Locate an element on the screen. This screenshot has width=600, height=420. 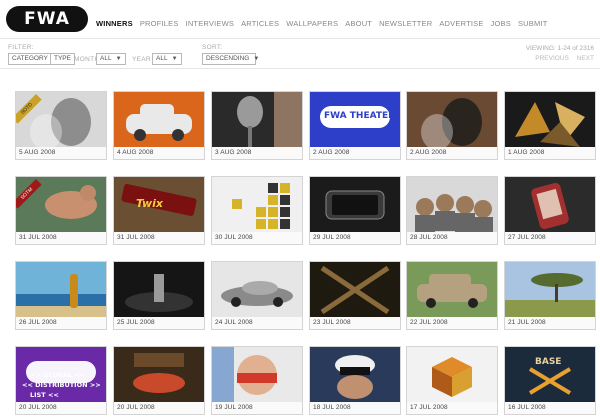
winner-tile: 22 JUL 2008 is located at coordinates (452, 295).